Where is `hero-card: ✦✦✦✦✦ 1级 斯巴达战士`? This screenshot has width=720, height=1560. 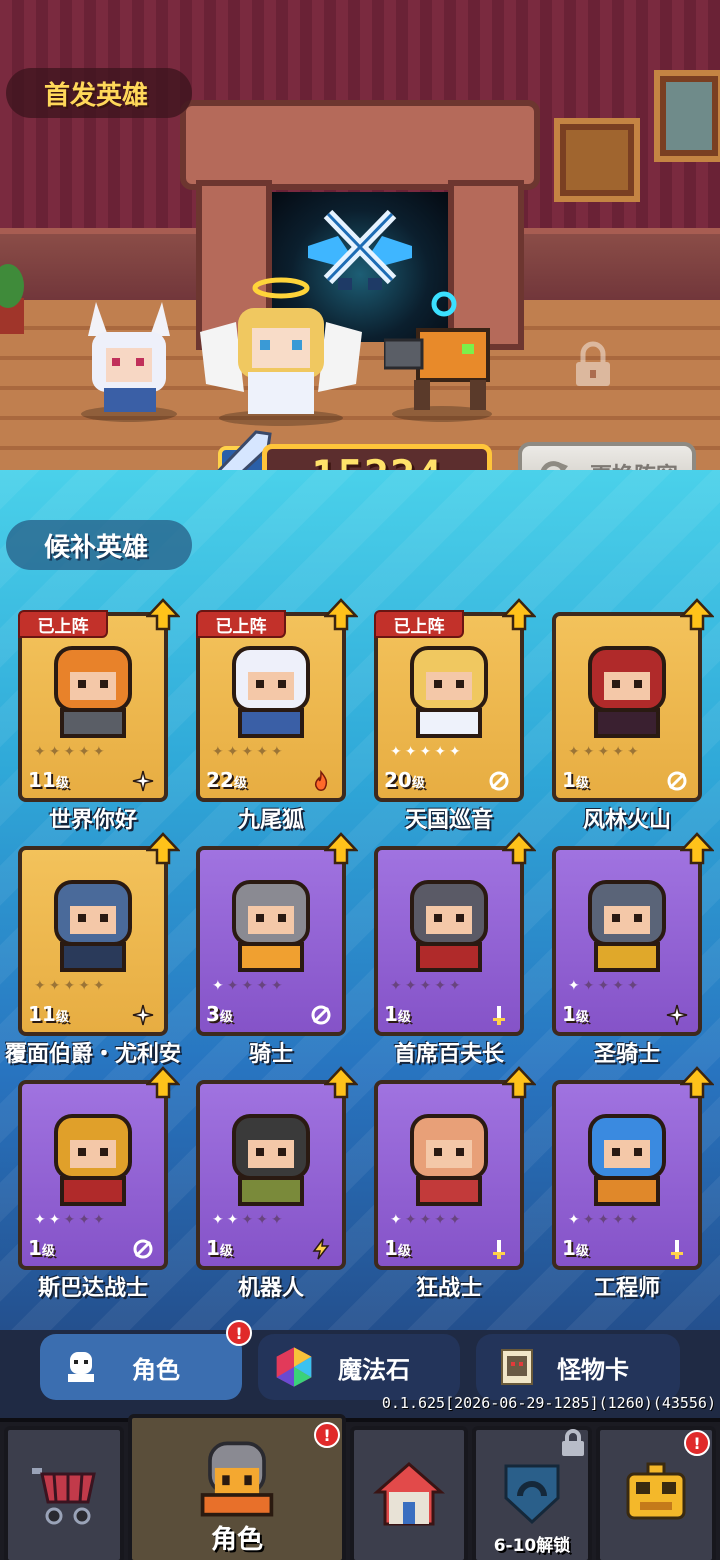
hero-card: ✦✦✦✦✦ 1级 斯巴达战士 is located at coordinates (99, 1187).